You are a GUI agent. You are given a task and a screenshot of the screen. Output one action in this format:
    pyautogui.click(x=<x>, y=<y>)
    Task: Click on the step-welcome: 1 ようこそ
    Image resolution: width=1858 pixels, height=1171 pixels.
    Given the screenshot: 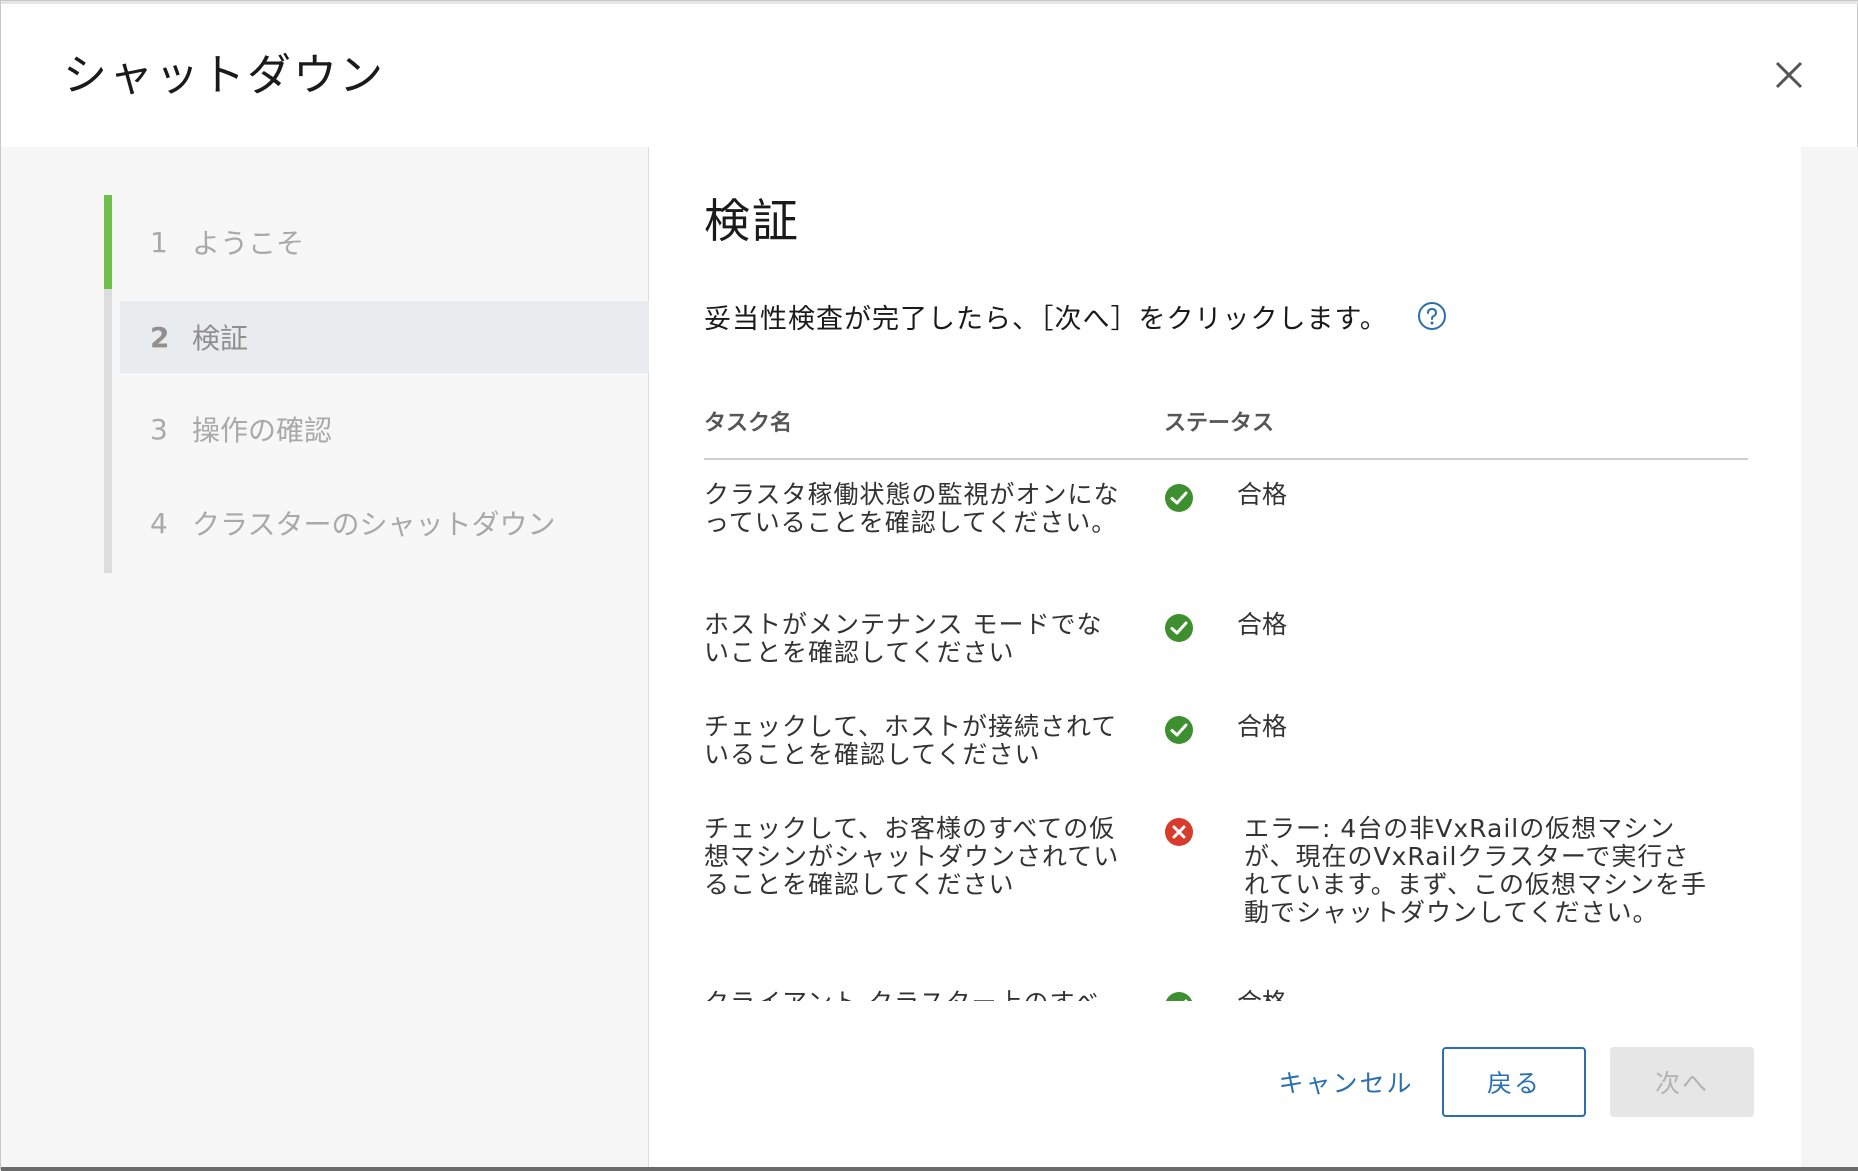 What is the action you would take?
    pyautogui.click(x=384, y=242)
    